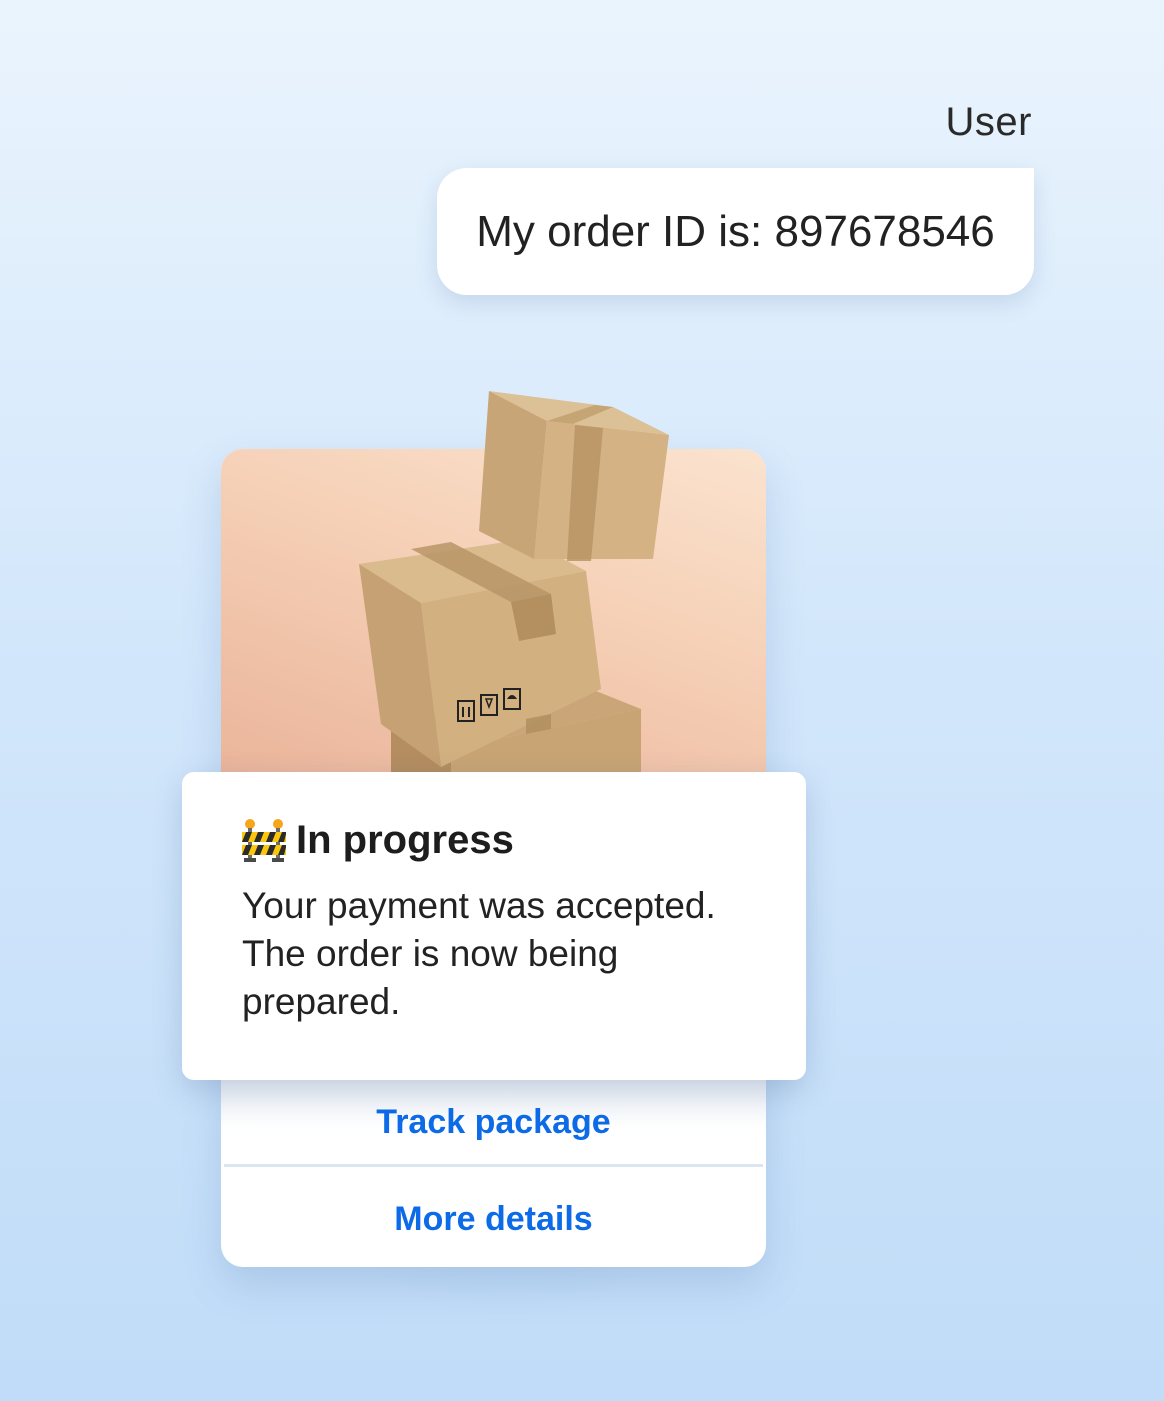 This screenshot has height=1401, width=1164. What do you see at coordinates (264, 840) in the screenshot?
I see `construction-barrier-icon` at bounding box center [264, 840].